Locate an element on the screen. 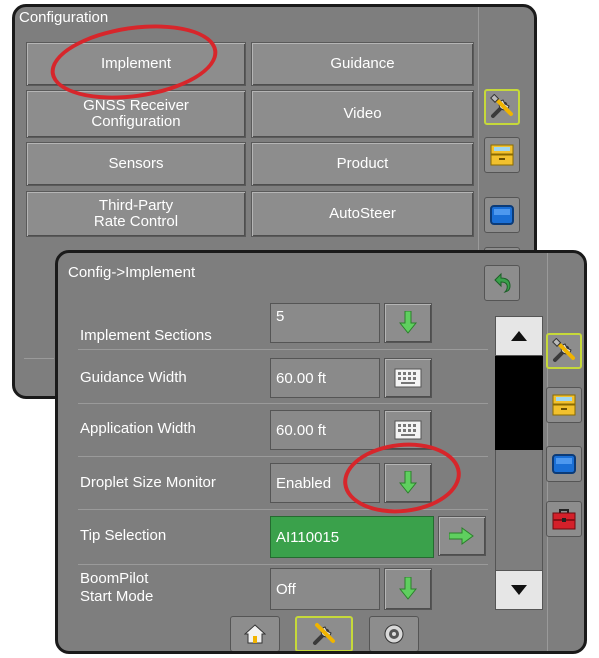 This screenshot has height=658, width=599. implement-sections-value: 5 is located at coordinates (325, 323).